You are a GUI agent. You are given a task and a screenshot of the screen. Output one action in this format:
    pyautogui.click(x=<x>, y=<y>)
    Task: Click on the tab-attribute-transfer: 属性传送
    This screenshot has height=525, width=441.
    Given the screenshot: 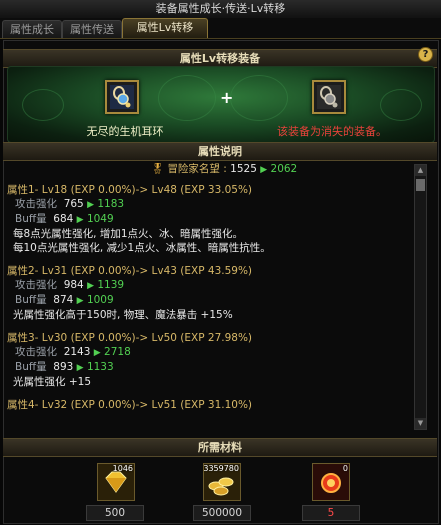 What is the action you would take?
    pyautogui.click(x=92, y=29)
    